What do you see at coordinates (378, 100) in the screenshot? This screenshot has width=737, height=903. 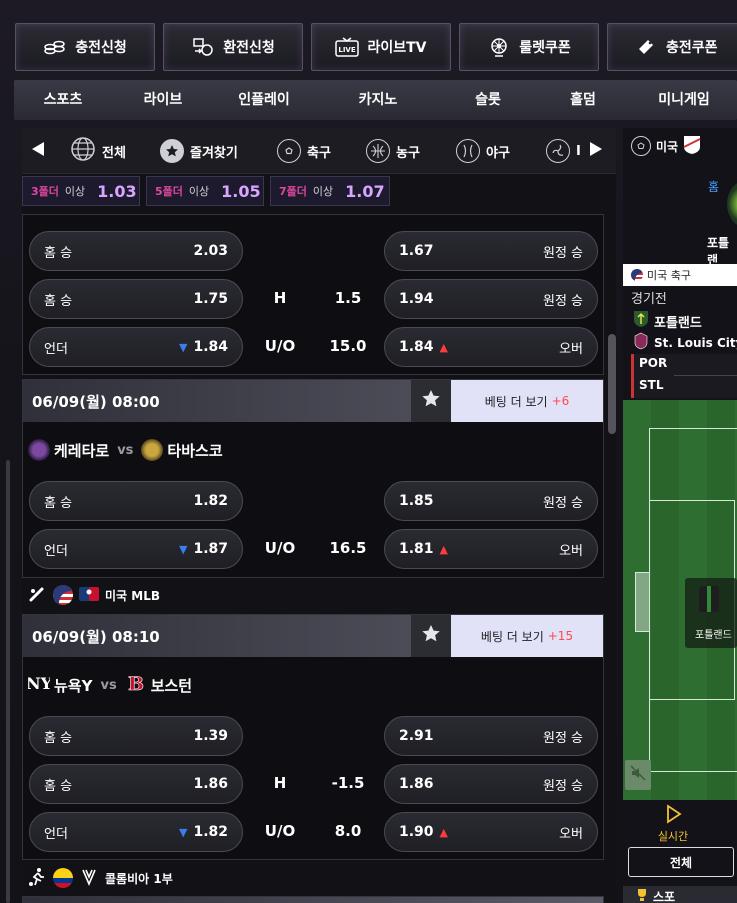 I see `nav-casino: 카지노` at bounding box center [378, 100].